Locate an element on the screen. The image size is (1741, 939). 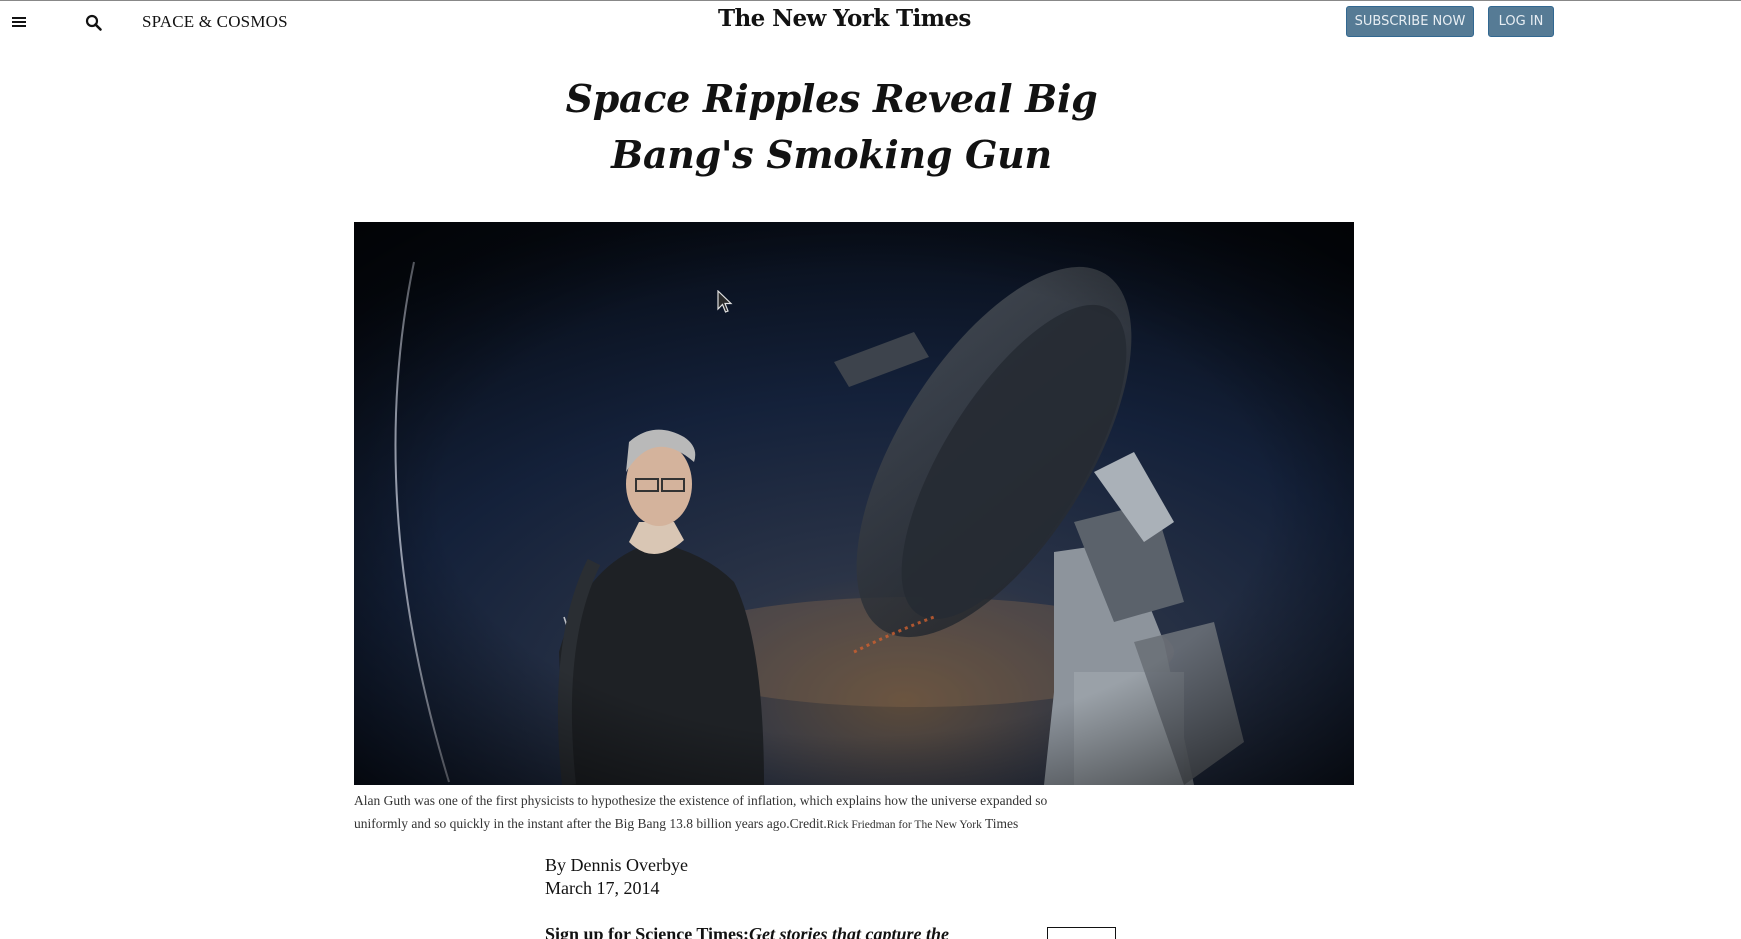
nyt-logo: The New York Times is located at coordinates (844, 18).